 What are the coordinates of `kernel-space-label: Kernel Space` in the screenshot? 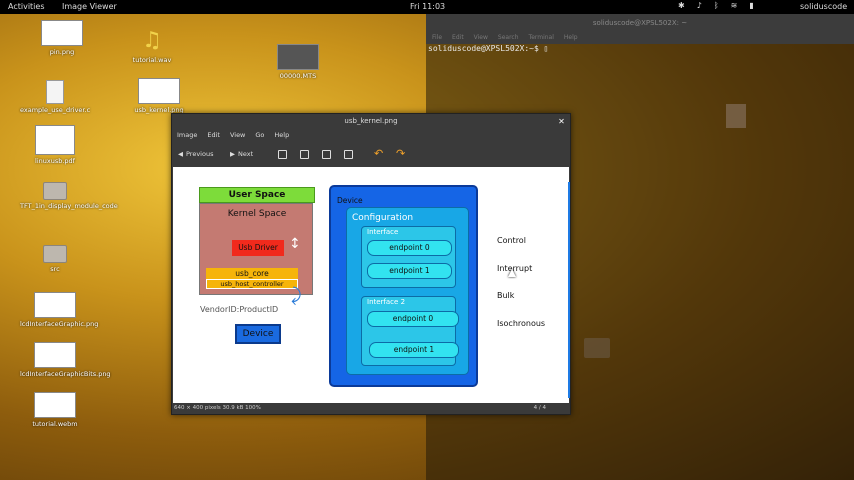 It's located at (257, 214).